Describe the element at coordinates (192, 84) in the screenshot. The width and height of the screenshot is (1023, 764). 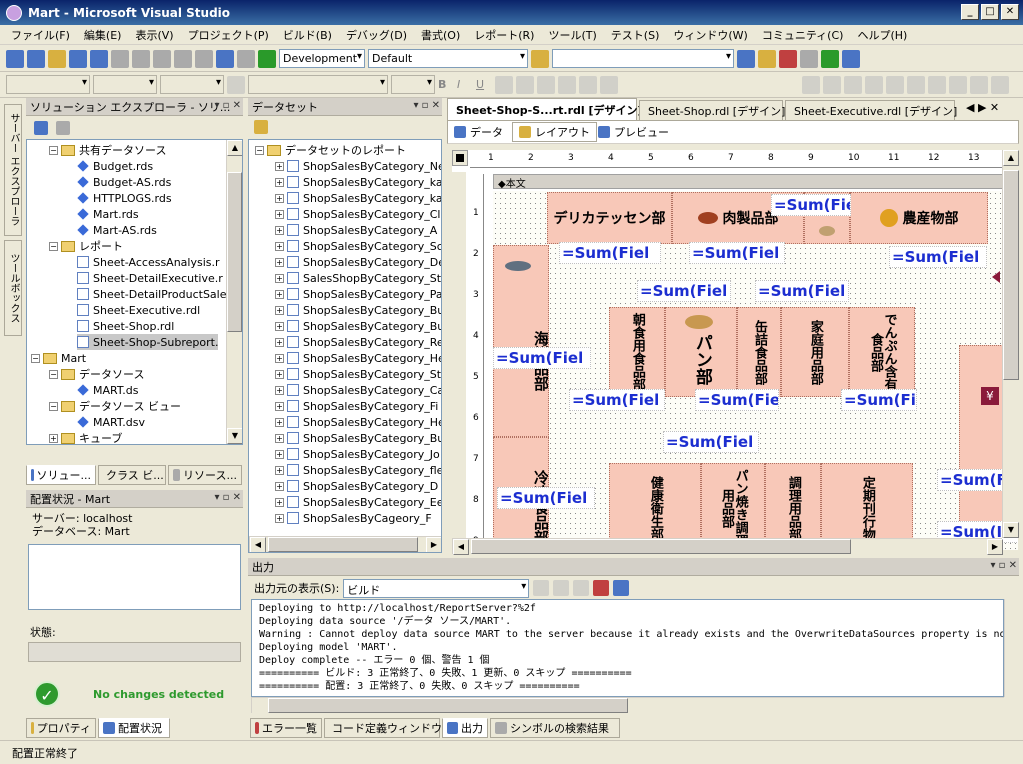
I see `font-size-select` at that location.